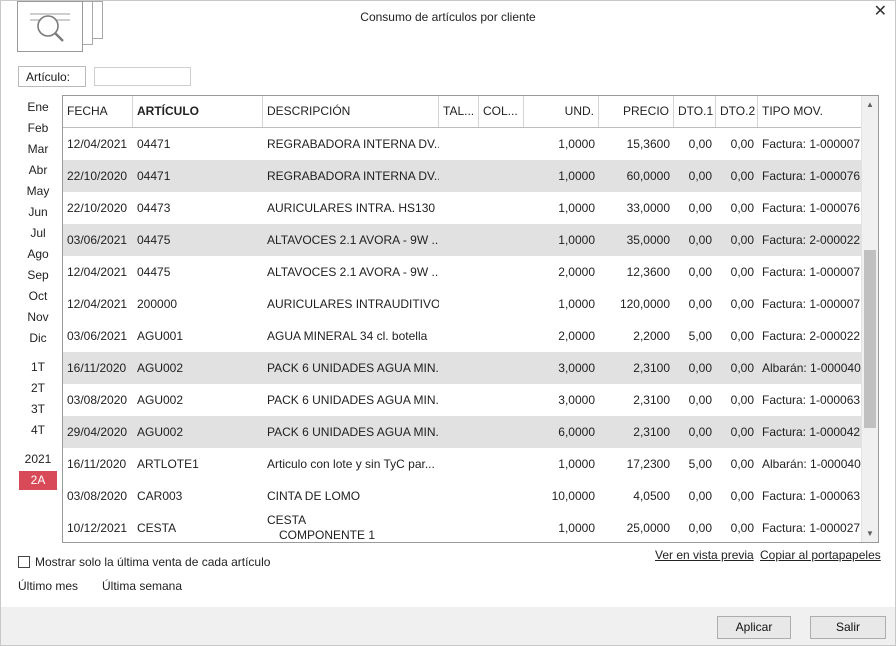 This screenshot has height=646, width=896. I want to click on cell-tipo-mov: Factura: 1-000007, so click(811, 144).